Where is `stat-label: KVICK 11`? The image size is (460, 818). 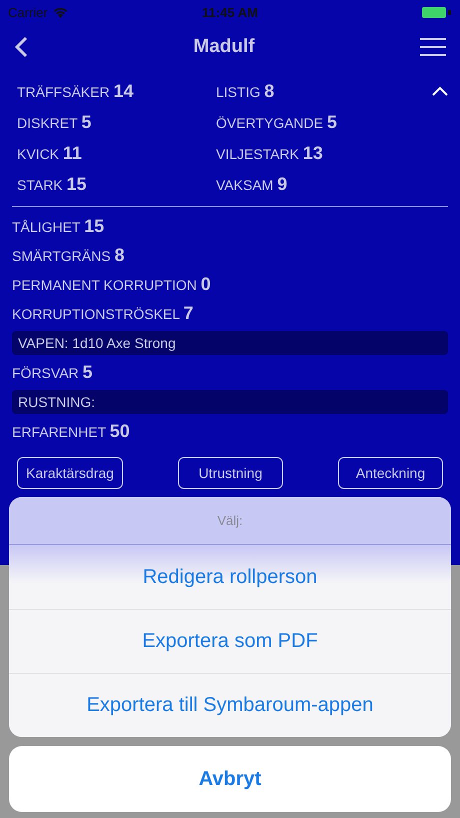
stat-label: KVICK 11 is located at coordinates (50, 153).